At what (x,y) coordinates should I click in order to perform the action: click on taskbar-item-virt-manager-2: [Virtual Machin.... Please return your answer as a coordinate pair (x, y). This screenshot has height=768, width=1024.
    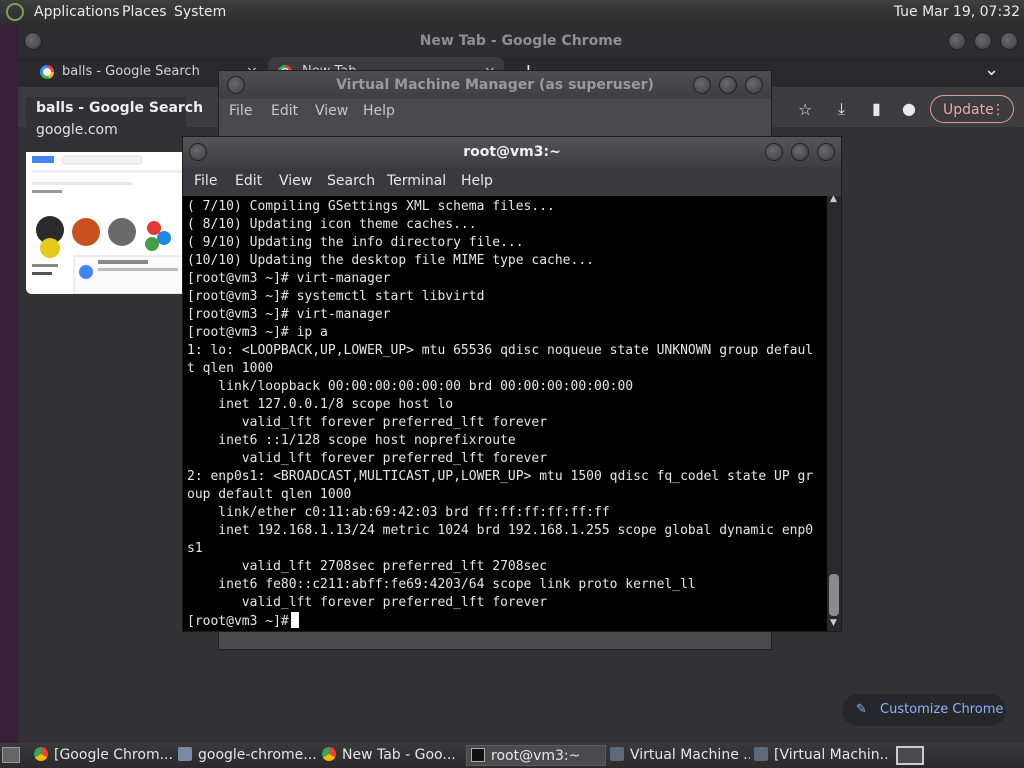
    Looking at the image, I should click on (822, 755).